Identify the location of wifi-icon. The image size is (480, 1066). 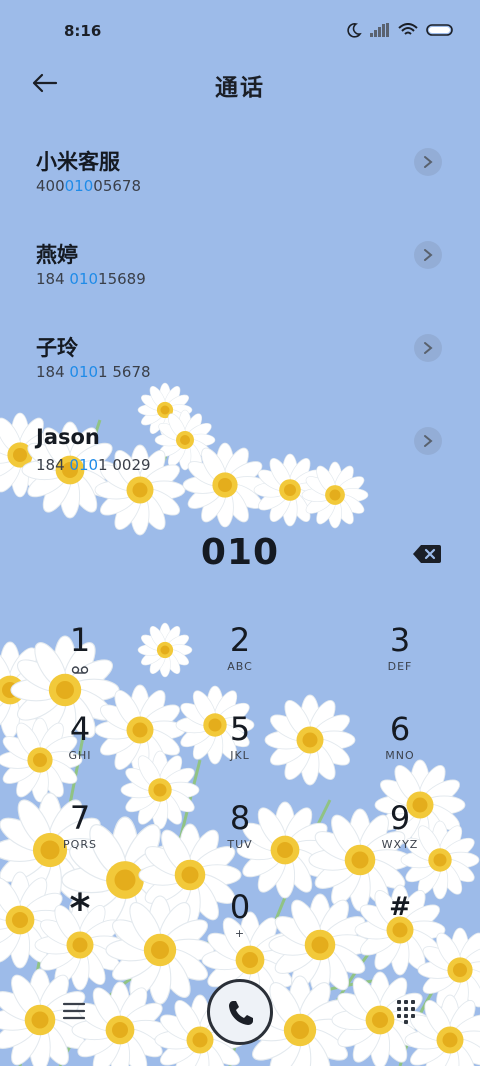
(408, 29).